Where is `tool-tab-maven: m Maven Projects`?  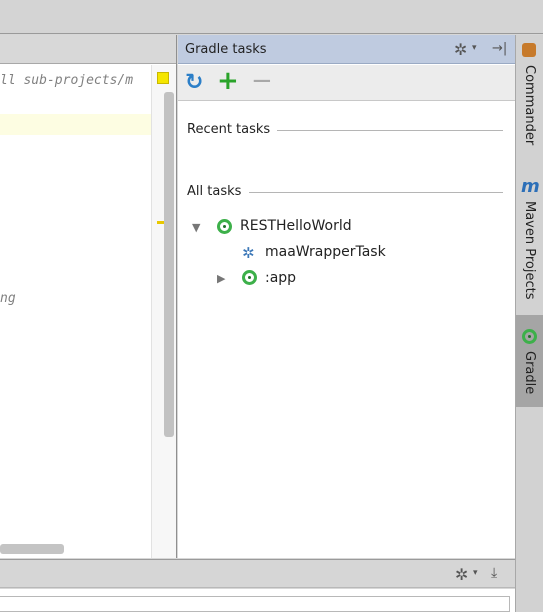 tool-tab-maven: m Maven Projects is located at coordinates (529, 242).